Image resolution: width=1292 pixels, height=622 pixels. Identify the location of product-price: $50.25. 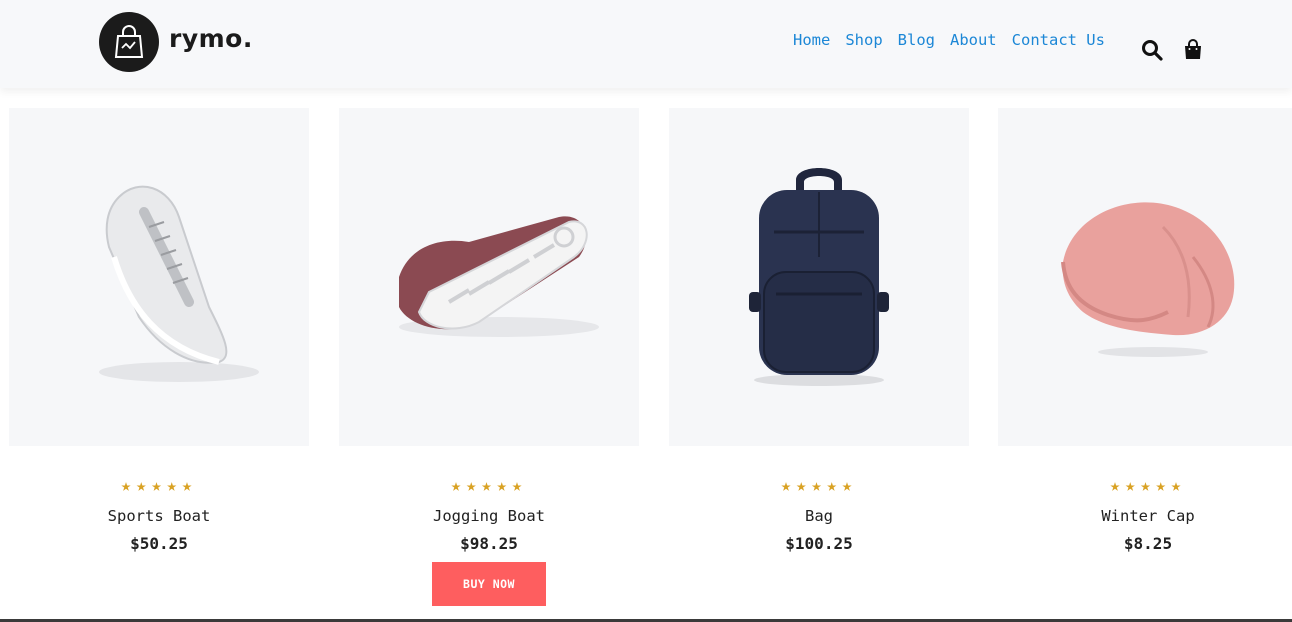
(159, 543).